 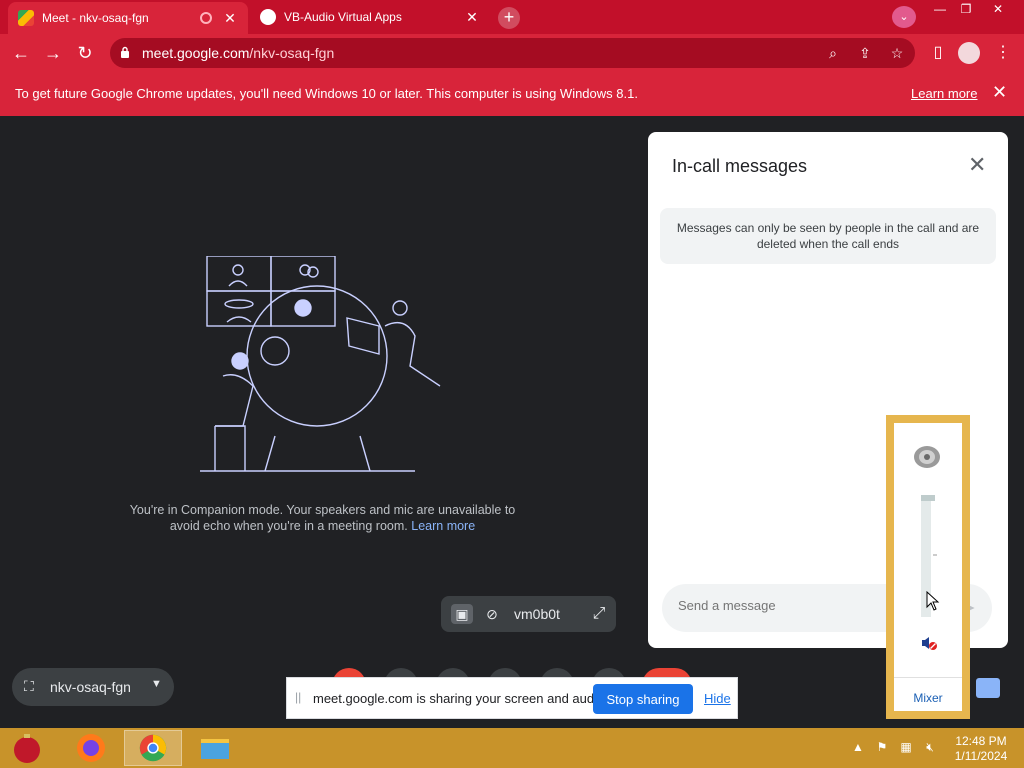 I want to click on close-panel-icon: ✕, so click(x=977, y=165).